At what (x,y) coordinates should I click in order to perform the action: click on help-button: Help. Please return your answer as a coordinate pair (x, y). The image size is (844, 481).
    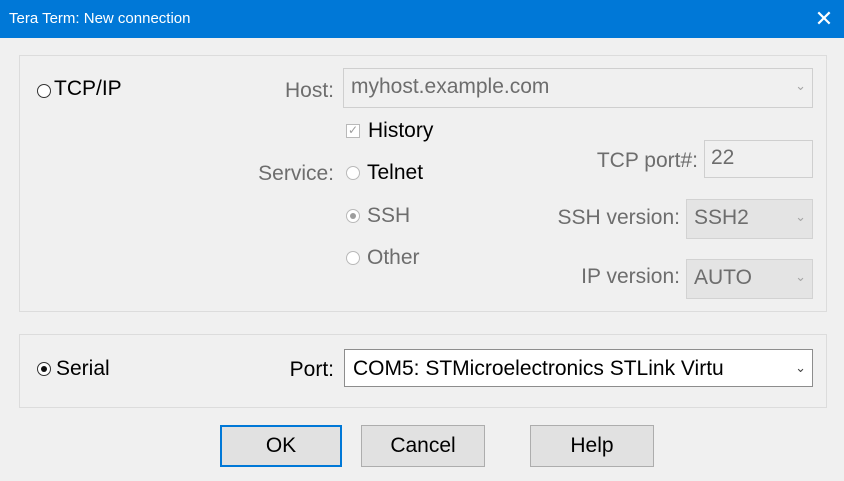
    Looking at the image, I should click on (592, 446).